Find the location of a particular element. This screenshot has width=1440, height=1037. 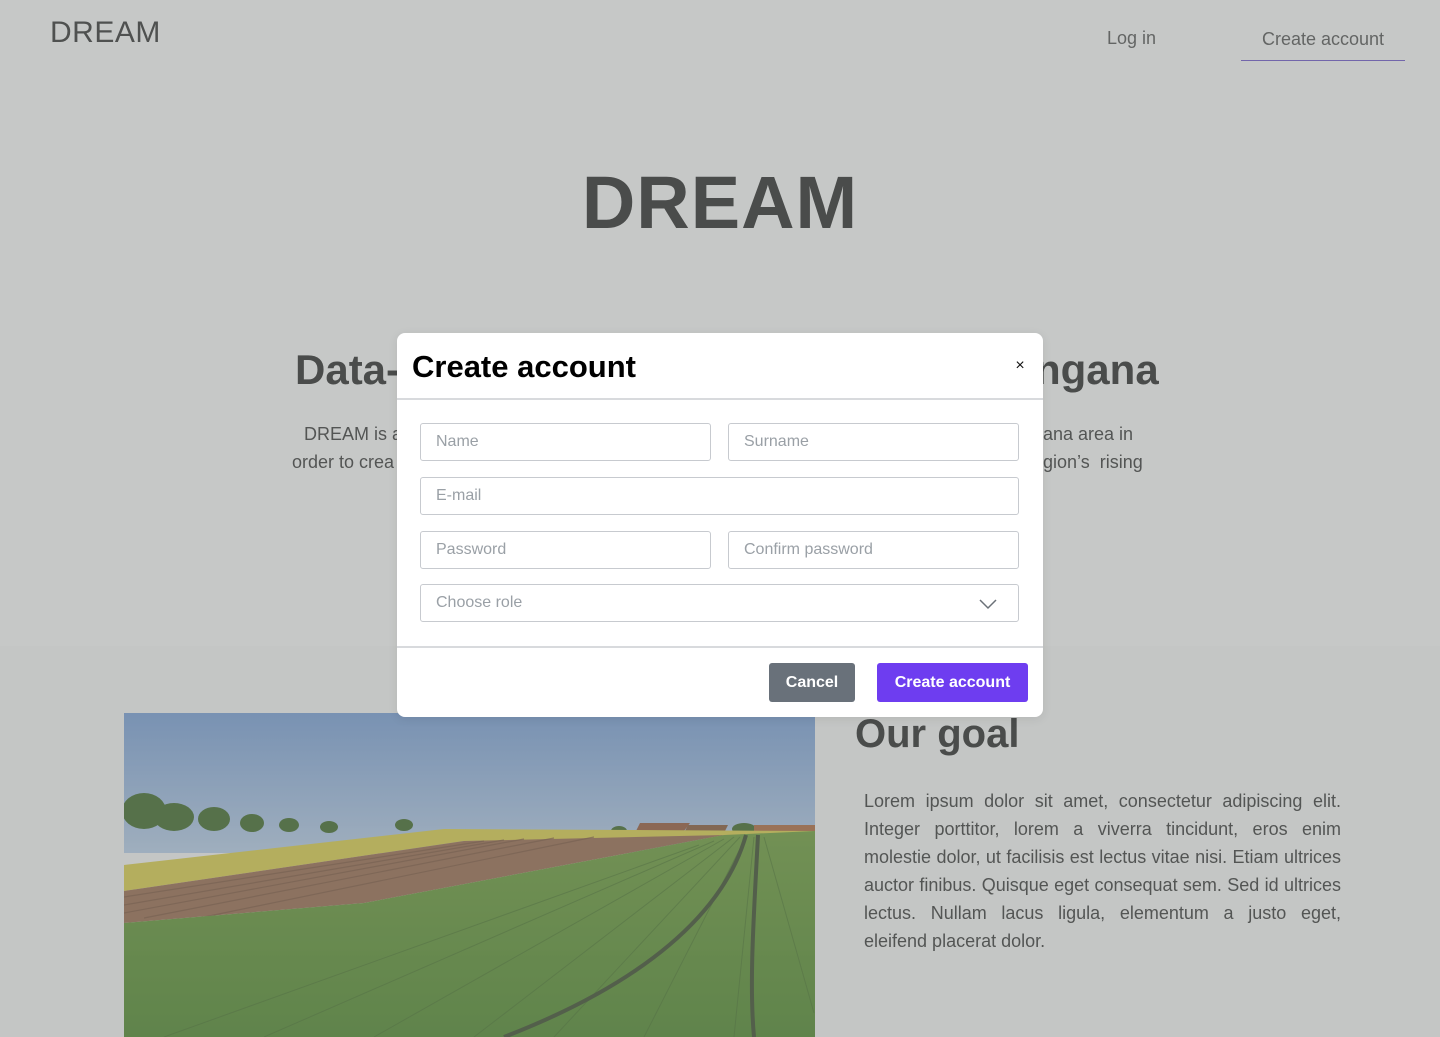

modal-title: Create account is located at coordinates (524, 366).